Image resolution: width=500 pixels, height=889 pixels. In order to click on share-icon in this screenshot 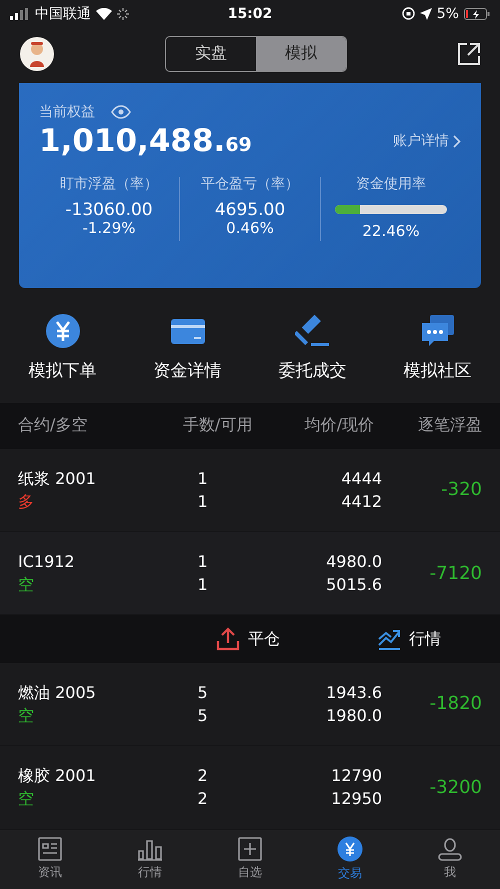, I will do `click(469, 53)`.